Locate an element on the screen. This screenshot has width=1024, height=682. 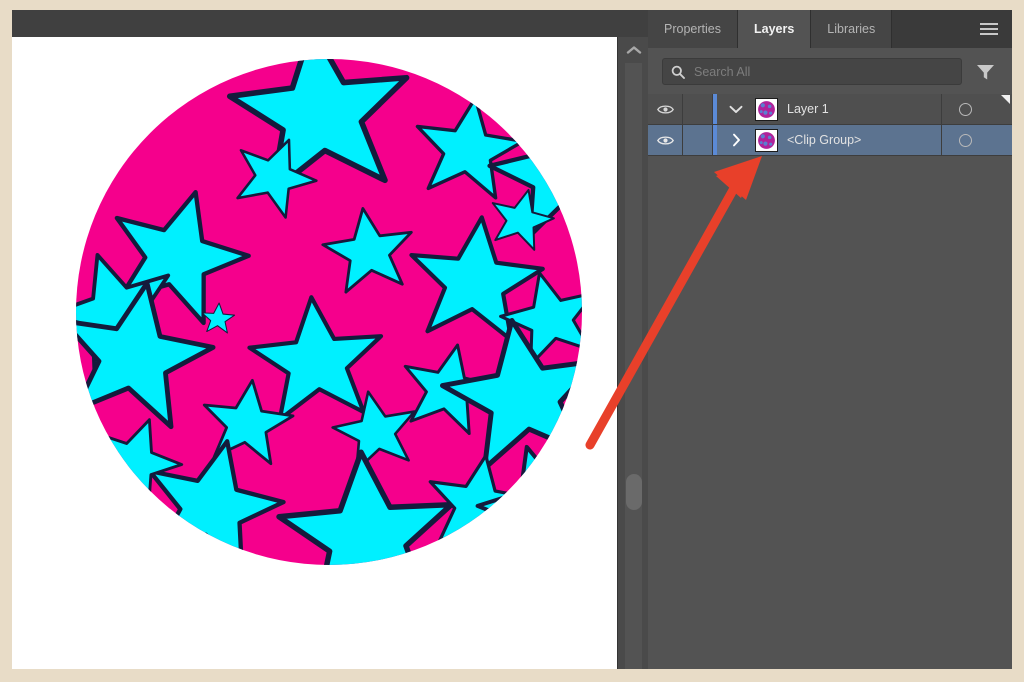
tab-properties-label: Properties is located at coordinates (692, 29).